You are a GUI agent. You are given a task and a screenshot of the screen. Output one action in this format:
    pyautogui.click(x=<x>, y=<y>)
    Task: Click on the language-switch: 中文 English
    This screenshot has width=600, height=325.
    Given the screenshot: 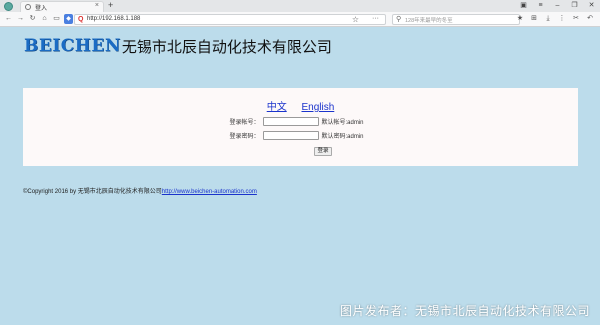 What is the action you would take?
    pyautogui.click(x=300, y=105)
    